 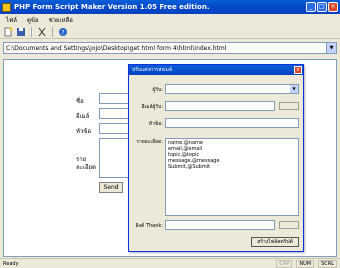 I want to click on form-label-topic: หัวข้อ, so click(x=84, y=131).